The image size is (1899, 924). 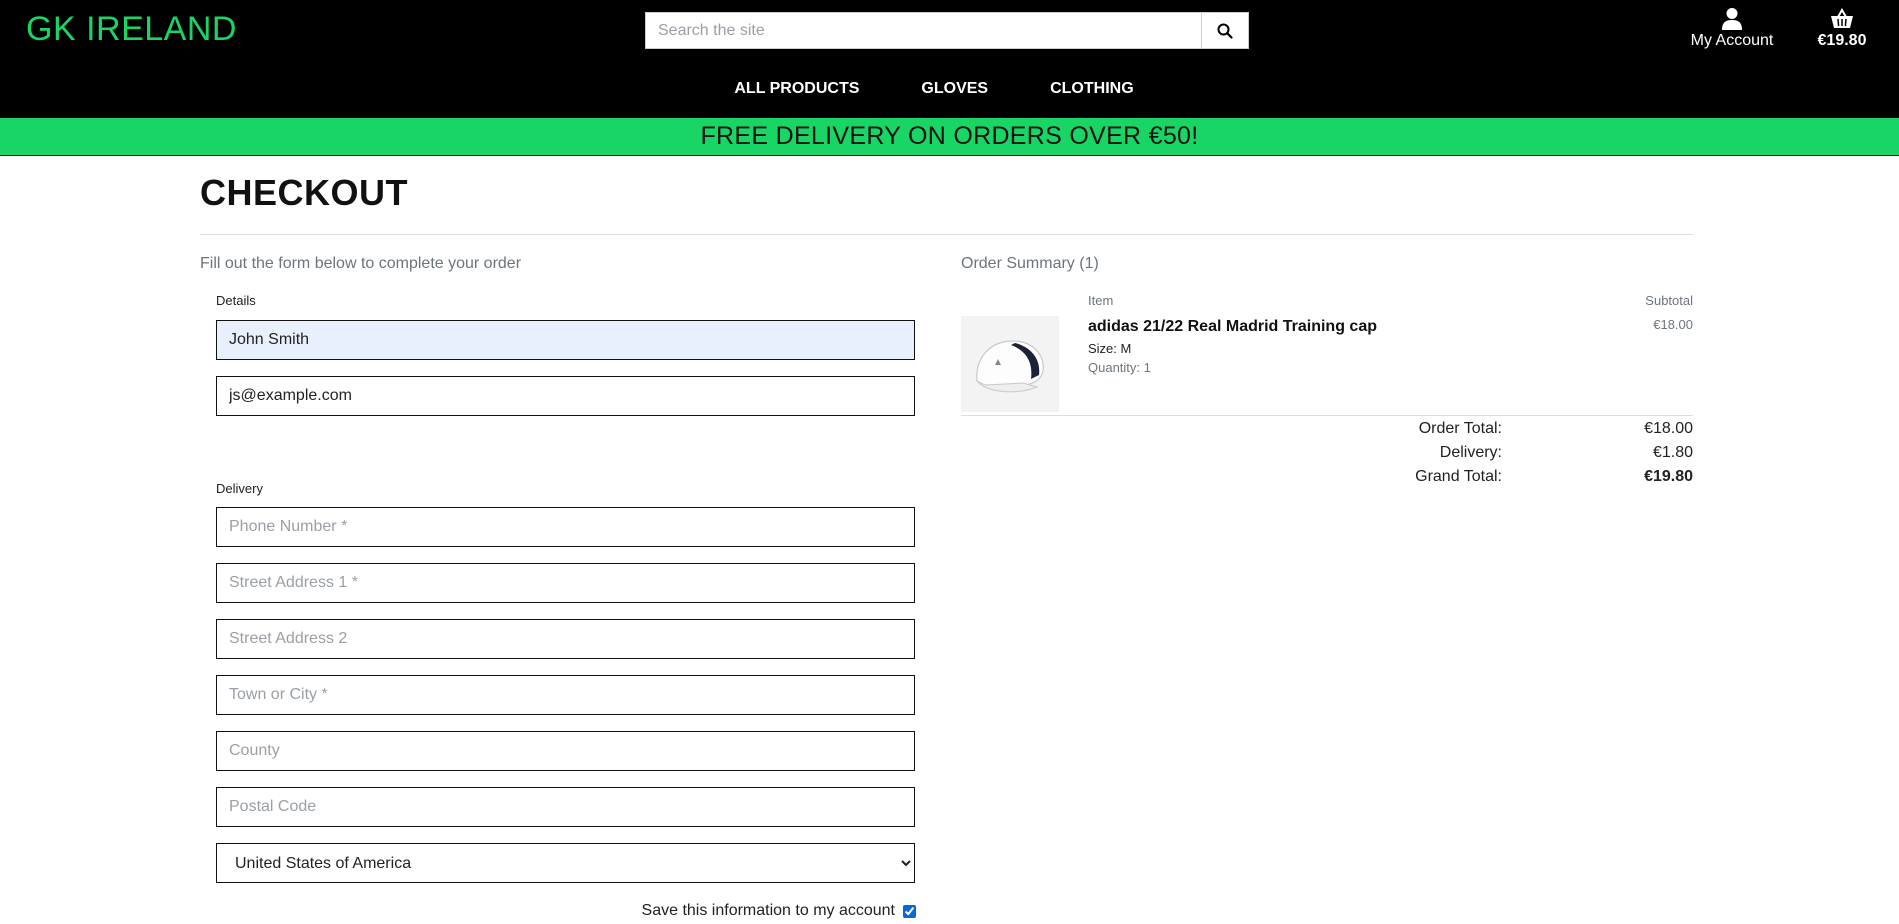 I want to click on my-account-label: My Account, so click(x=1732, y=40).